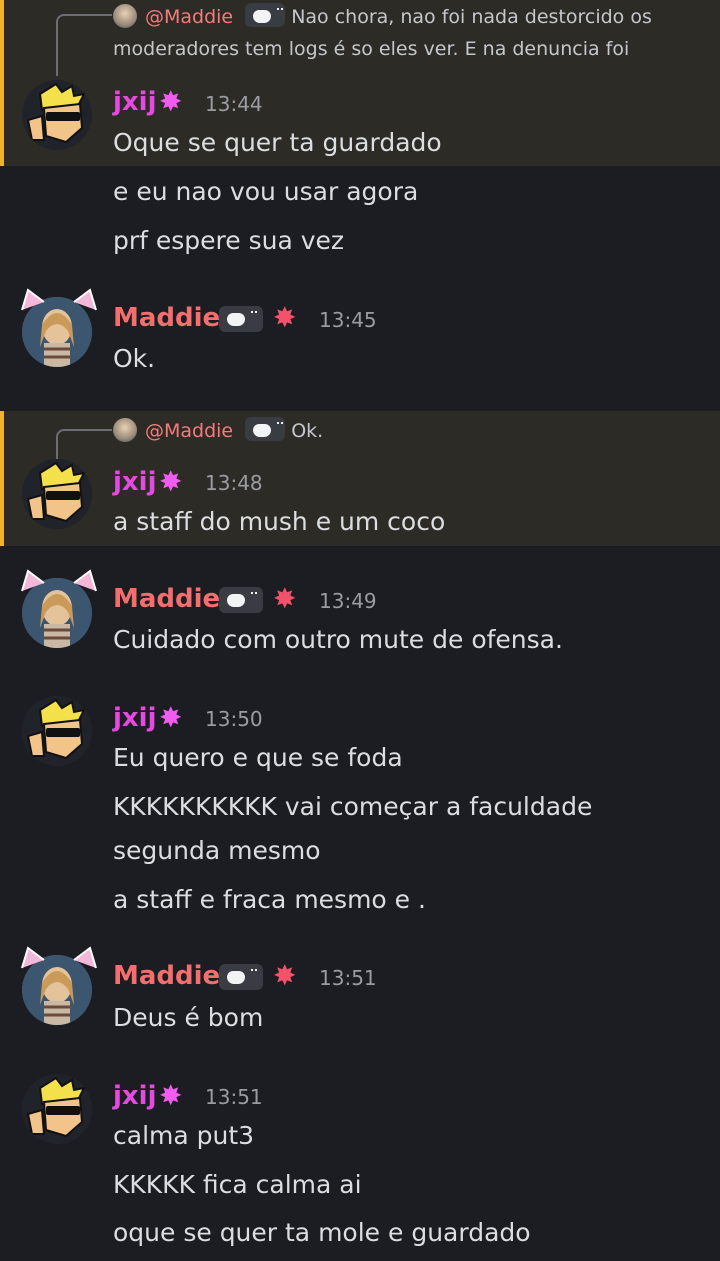  Describe the element at coordinates (266, 191) in the screenshot. I see `message-line: e eu nao vou usar agora` at that location.